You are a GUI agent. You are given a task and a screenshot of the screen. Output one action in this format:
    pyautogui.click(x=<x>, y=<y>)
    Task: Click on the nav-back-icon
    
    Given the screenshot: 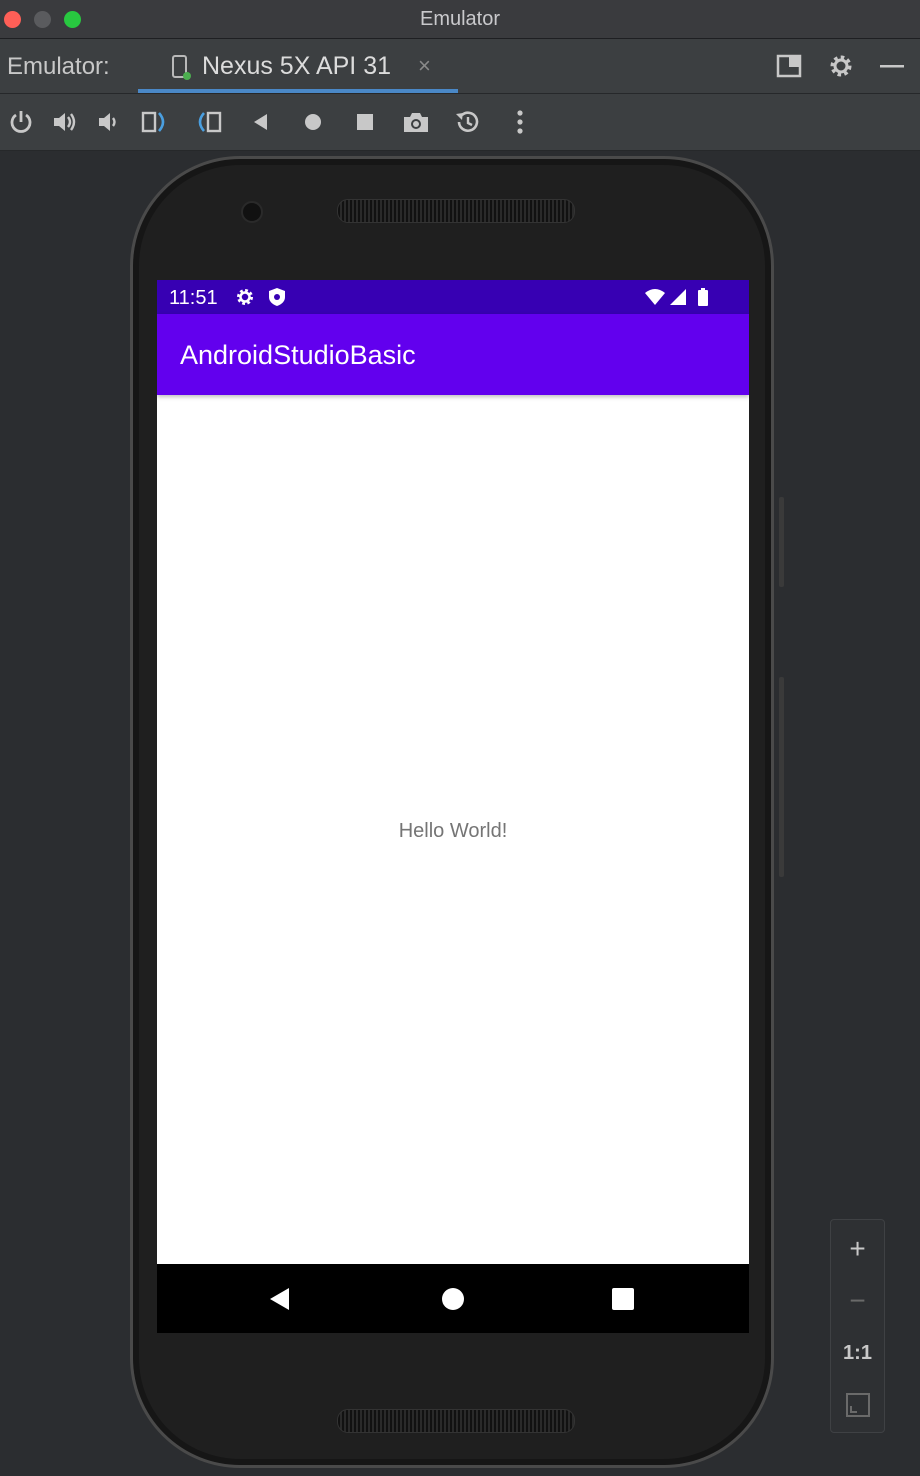 What is the action you would take?
    pyautogui.click(x=280, y=1299)
    